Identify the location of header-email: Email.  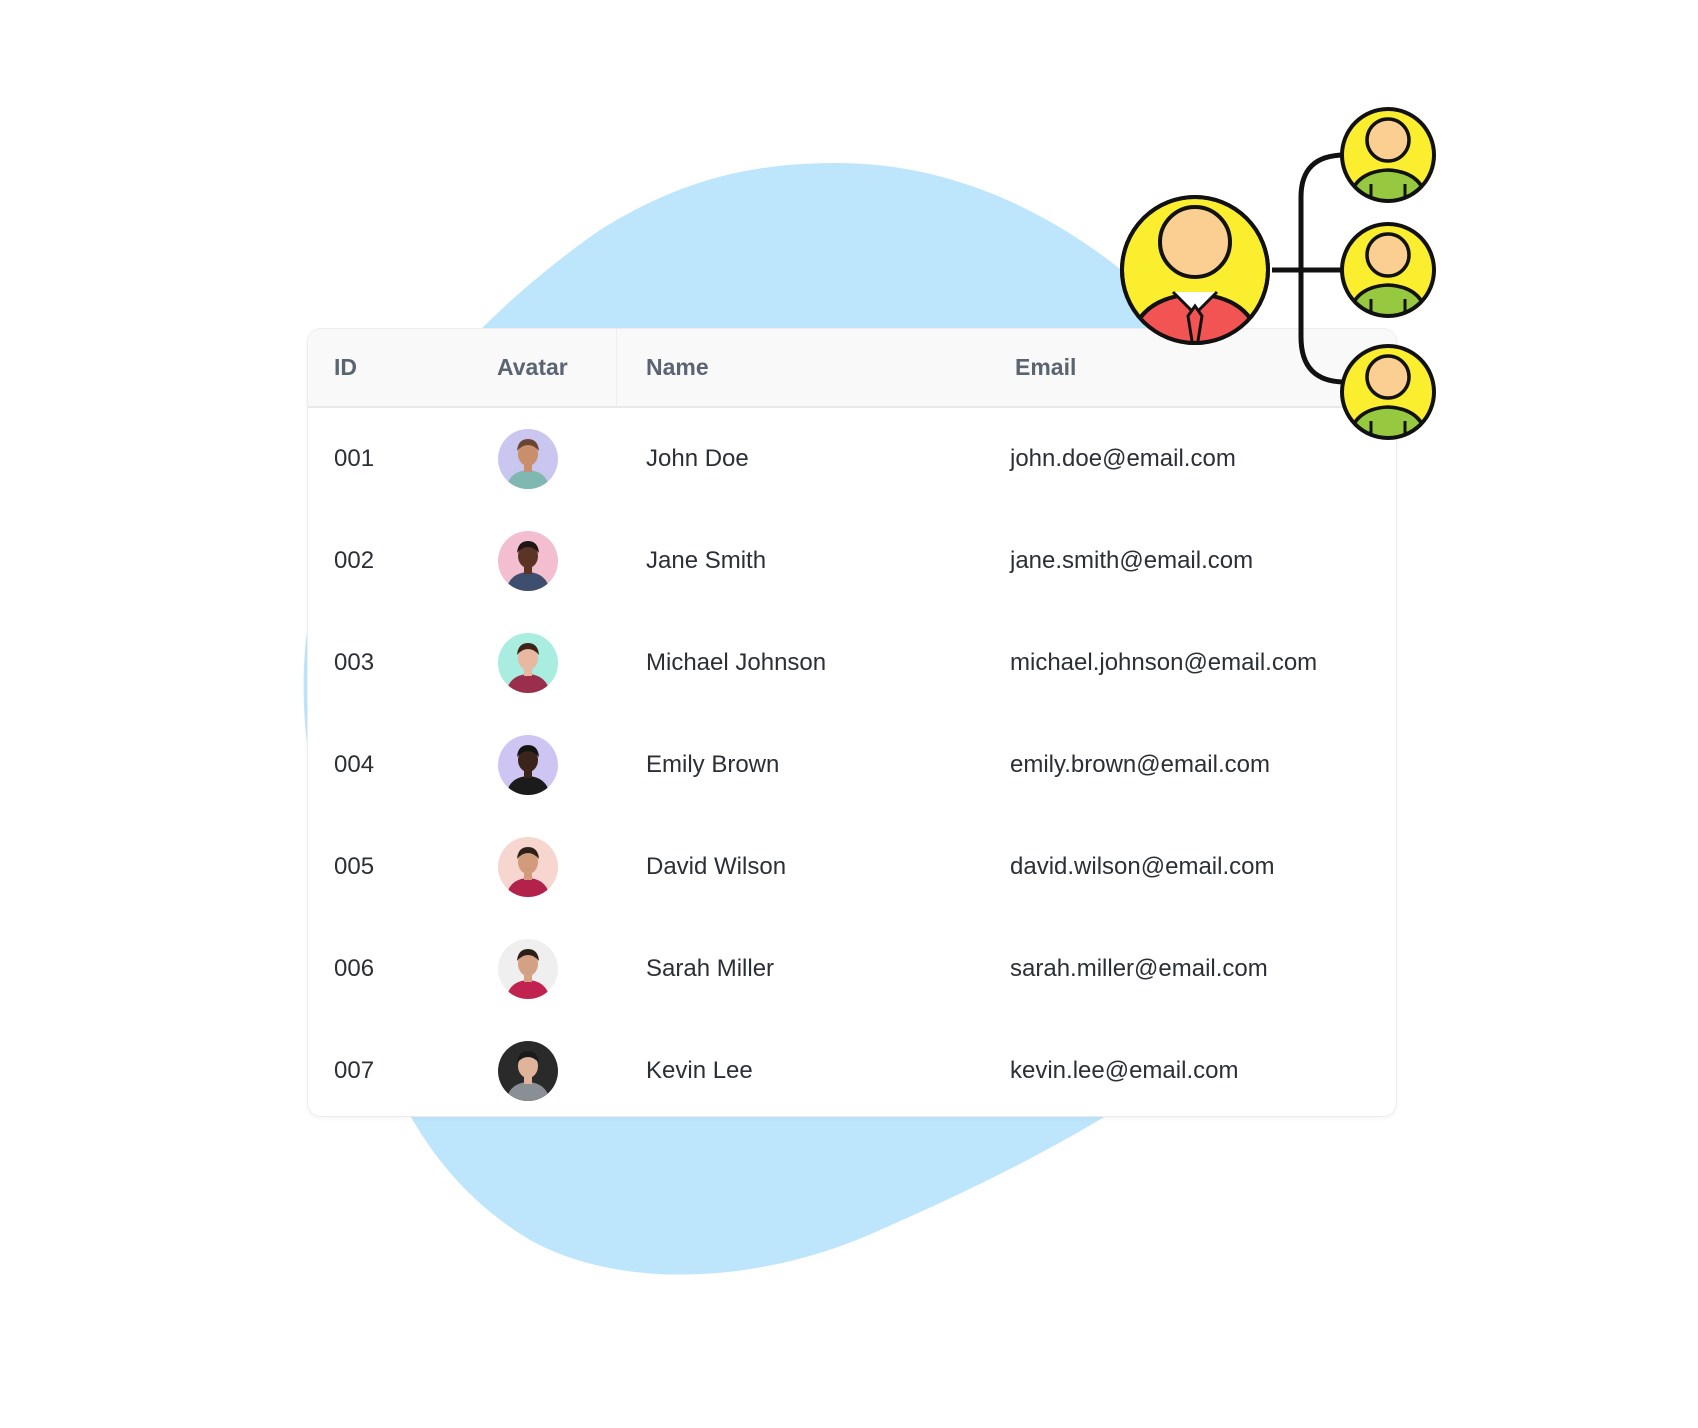
(1045, 367).